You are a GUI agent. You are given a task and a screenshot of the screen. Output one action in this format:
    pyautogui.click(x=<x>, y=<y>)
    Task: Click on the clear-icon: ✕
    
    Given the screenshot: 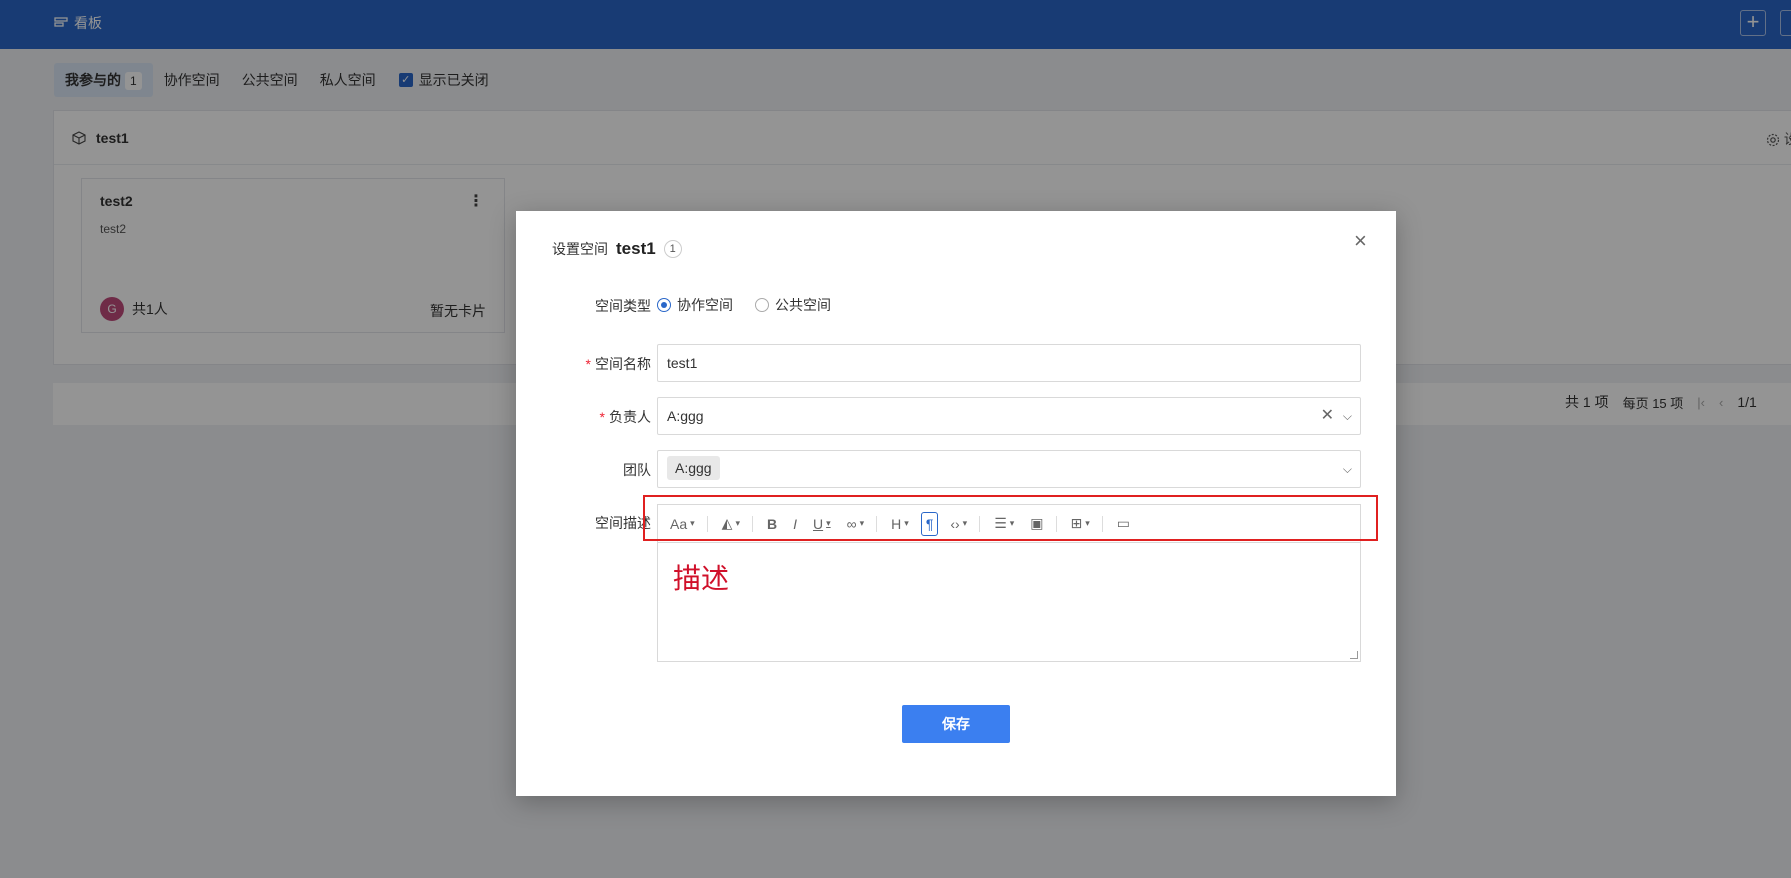 What is the action you would take?
    pyautogui.click(x=1327, y=416)
    